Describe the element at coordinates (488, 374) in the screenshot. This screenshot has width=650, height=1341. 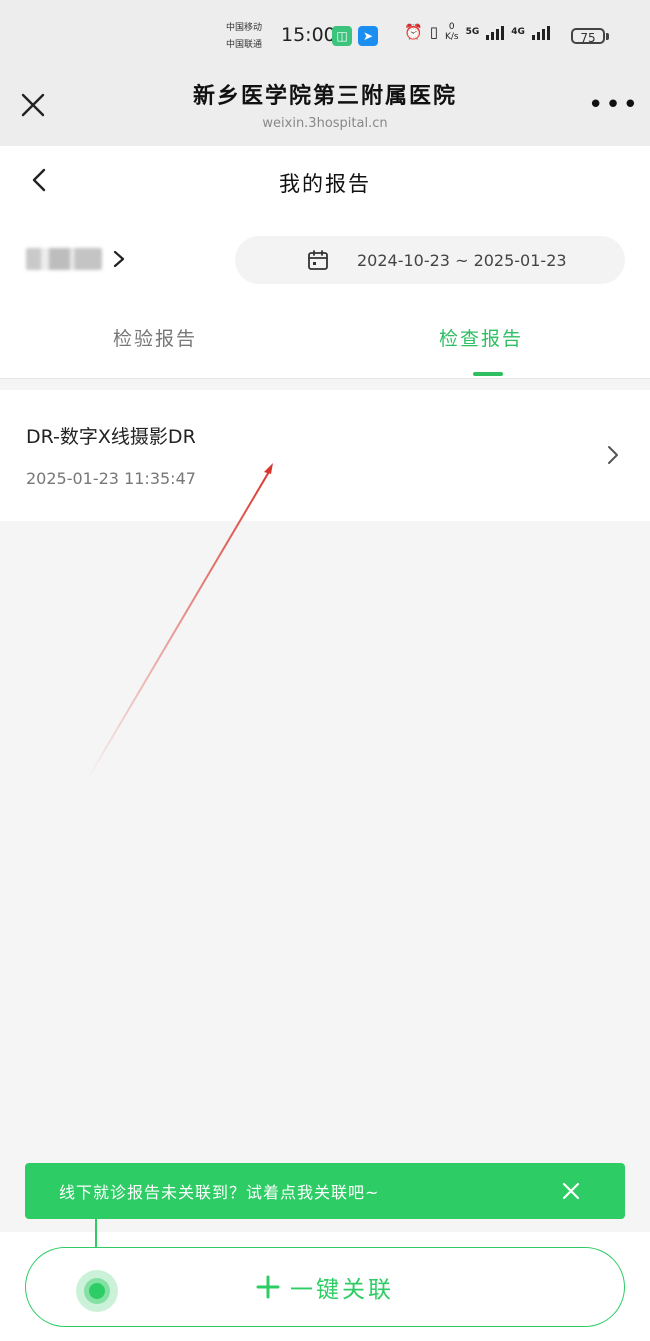
I see `active-tab-indicator` at that location.